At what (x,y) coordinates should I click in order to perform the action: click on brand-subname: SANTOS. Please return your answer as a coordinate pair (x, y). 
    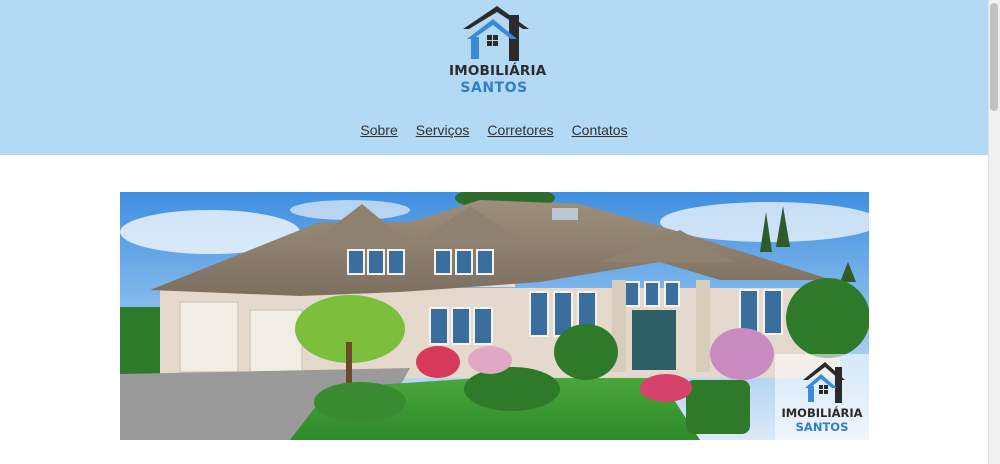
    Looking at the image, I should click on (494, 88).